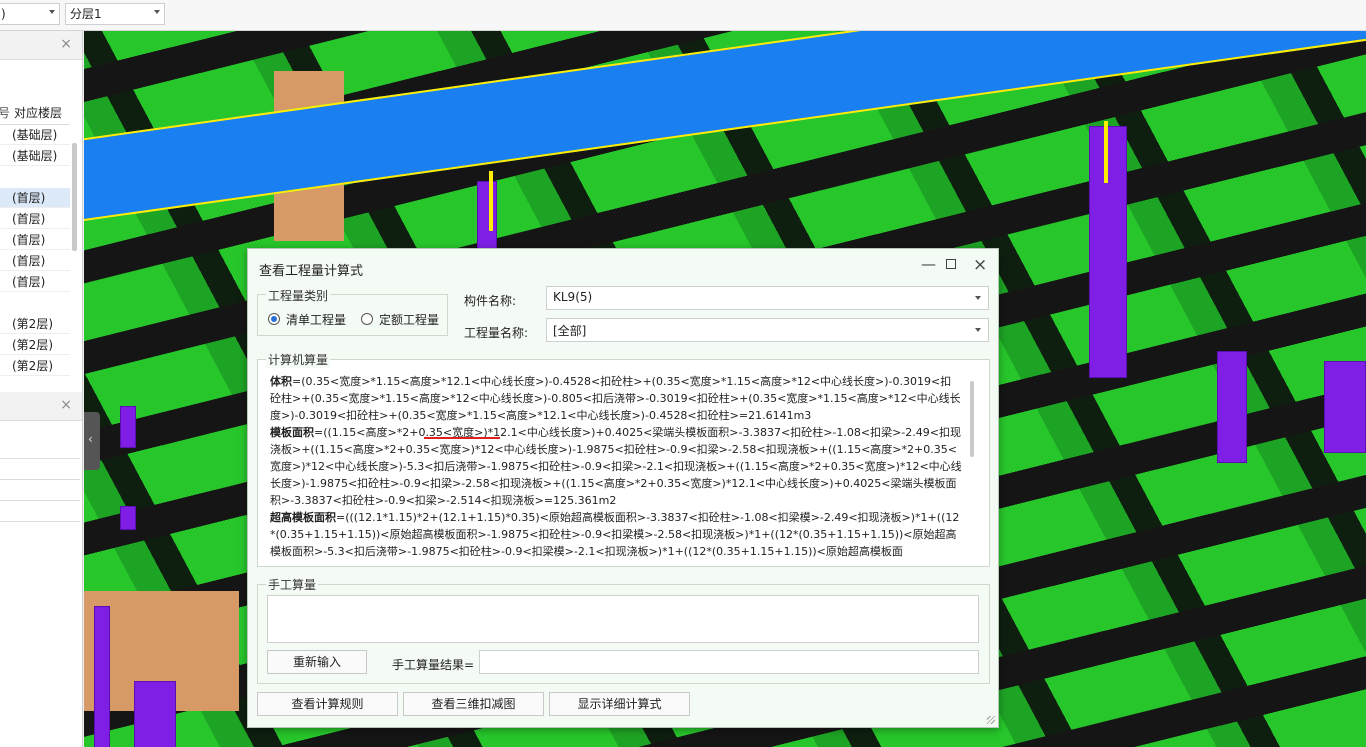 The image size is (1366, 747). I want to click on panel-header-top: ×, so click(41, 45).